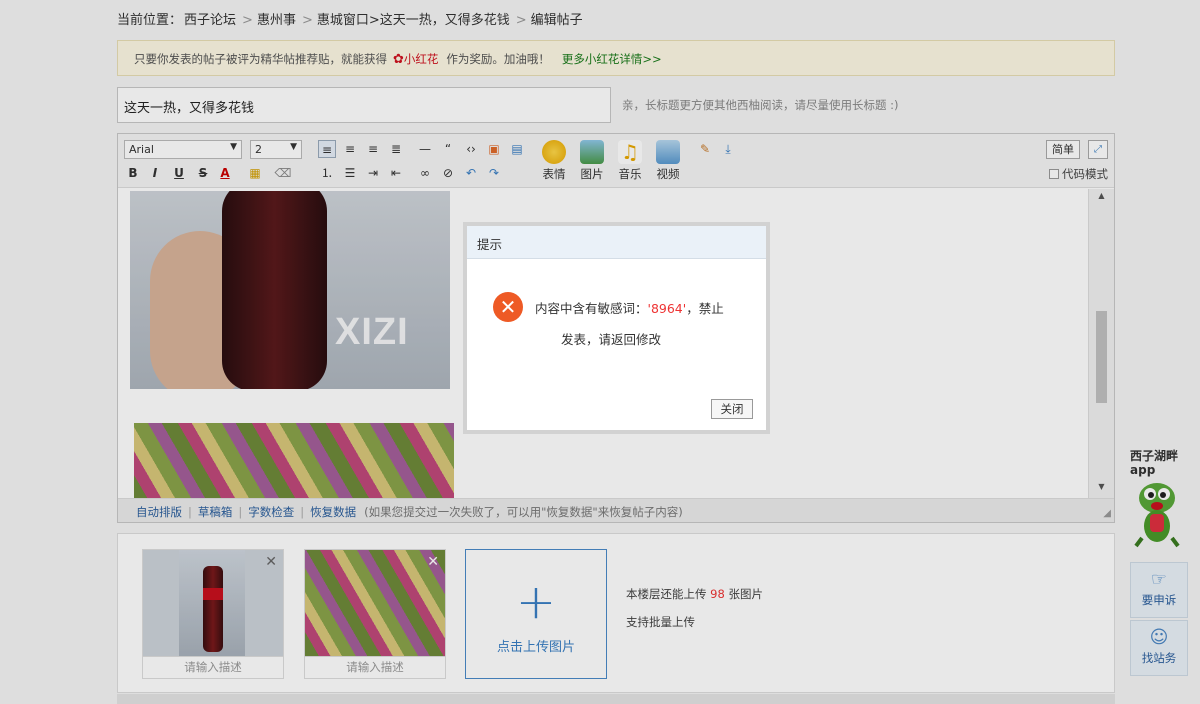  I want to click on dialog-message-line2: 发表，请返回修改, so click(611, 339).